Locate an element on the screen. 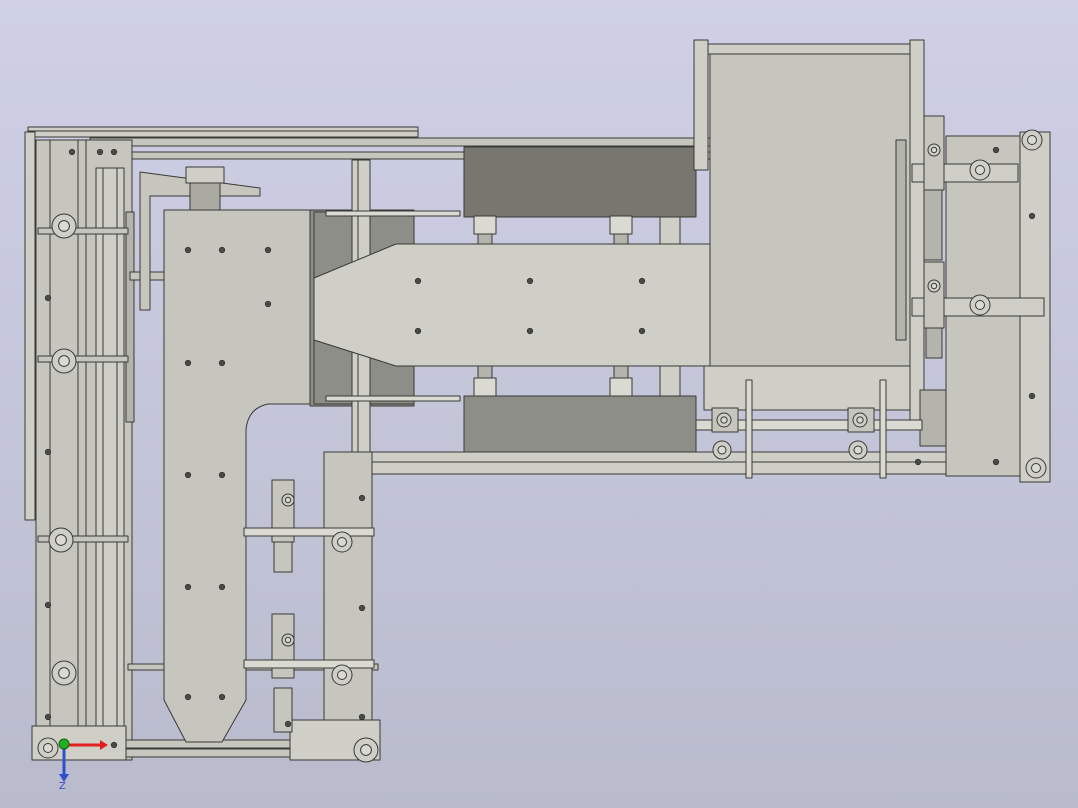 The width and height of the screenshot is (1078, 808). axis-triad: Z is located at coordinates (83, 765).